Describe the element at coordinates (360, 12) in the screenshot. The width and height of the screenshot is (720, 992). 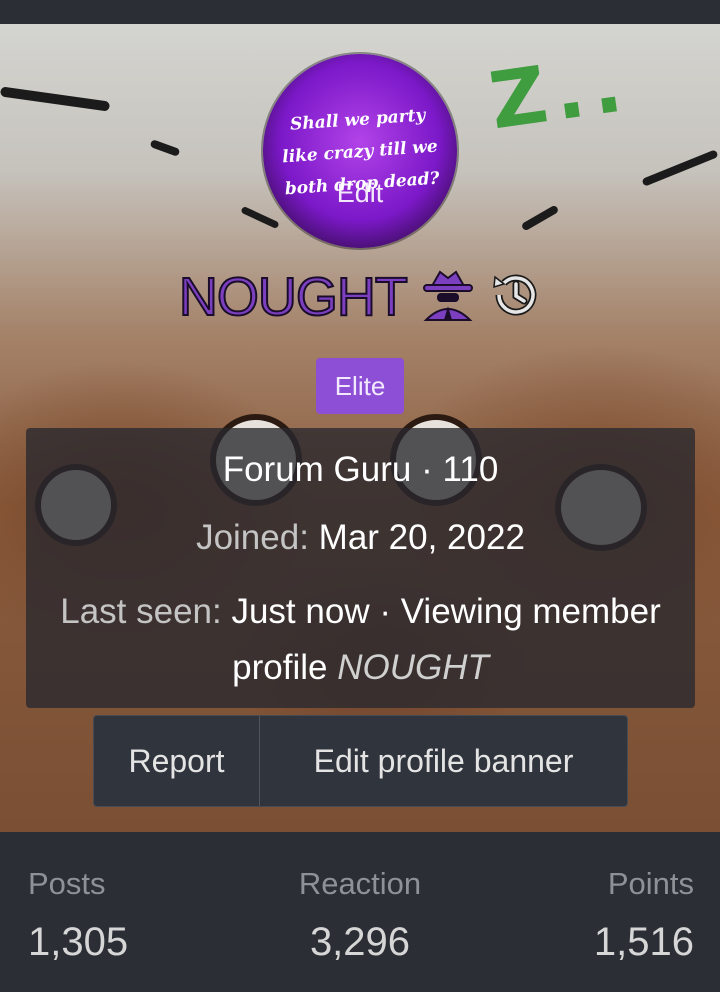
I see `top-bar` at that location.